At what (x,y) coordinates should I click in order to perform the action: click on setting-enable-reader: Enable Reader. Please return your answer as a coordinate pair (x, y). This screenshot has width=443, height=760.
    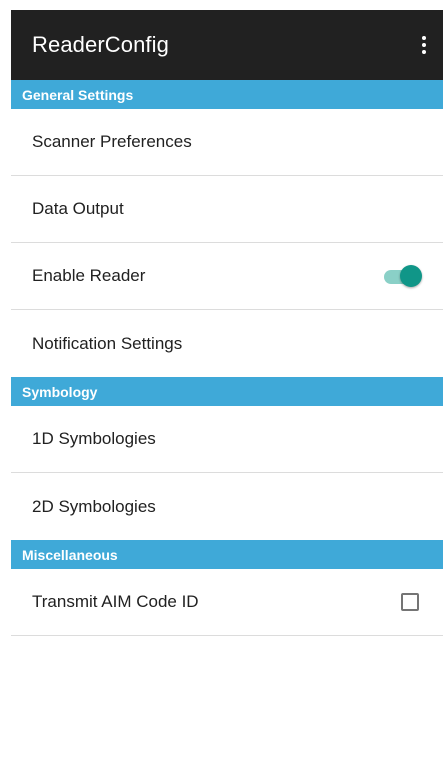
    Looking at the image, I should click on (227, 276).